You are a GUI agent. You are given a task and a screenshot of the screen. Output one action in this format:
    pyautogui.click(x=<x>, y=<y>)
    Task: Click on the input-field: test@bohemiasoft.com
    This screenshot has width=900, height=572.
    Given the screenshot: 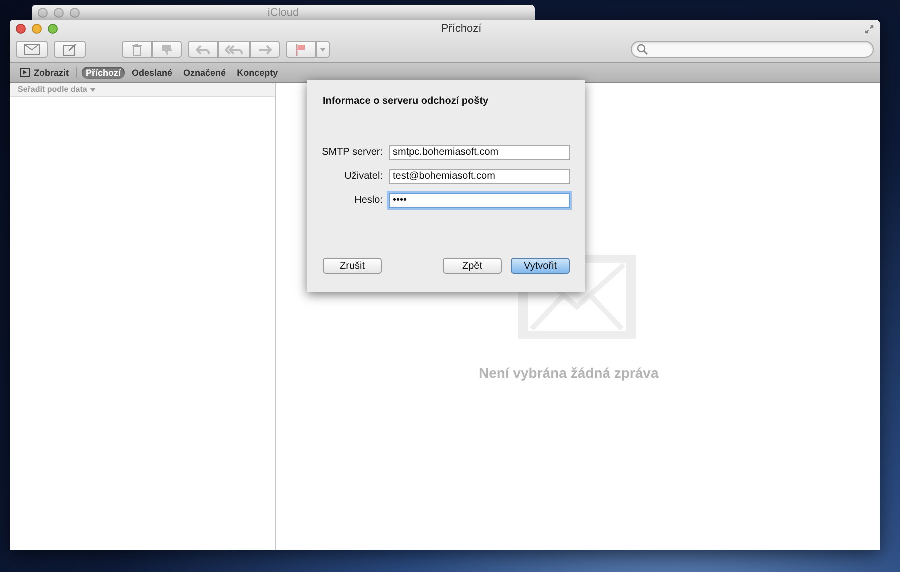 What is the action you would take?
    pyautogui.click(x=479, y=176)
    